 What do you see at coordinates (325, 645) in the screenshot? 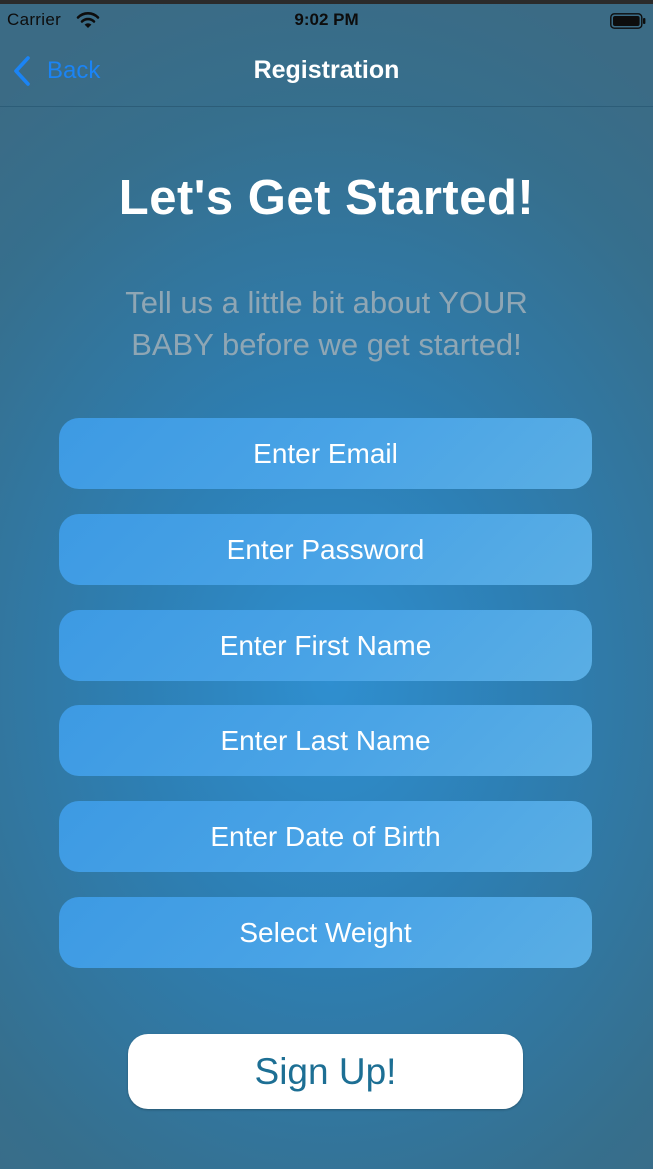
I see `first-name-field: Enter First Name` at bounding box center [325, 645].